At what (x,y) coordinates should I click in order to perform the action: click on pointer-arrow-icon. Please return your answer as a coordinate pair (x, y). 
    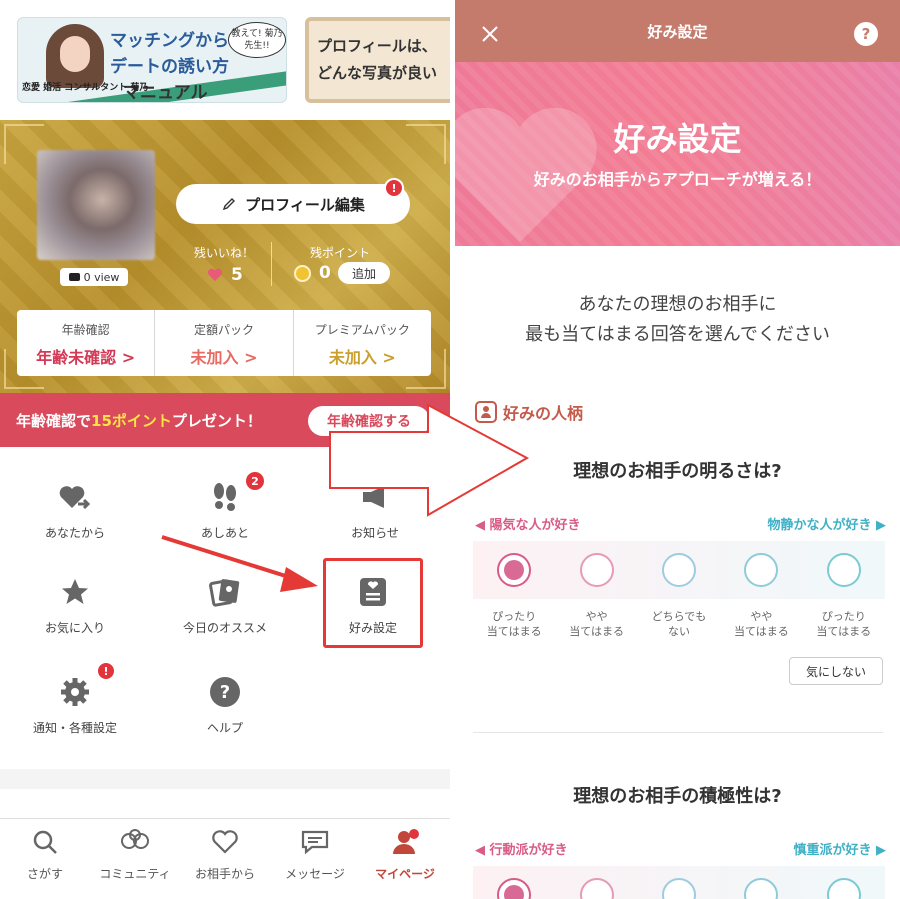
    Looking at the image, I should click on (239, 563).